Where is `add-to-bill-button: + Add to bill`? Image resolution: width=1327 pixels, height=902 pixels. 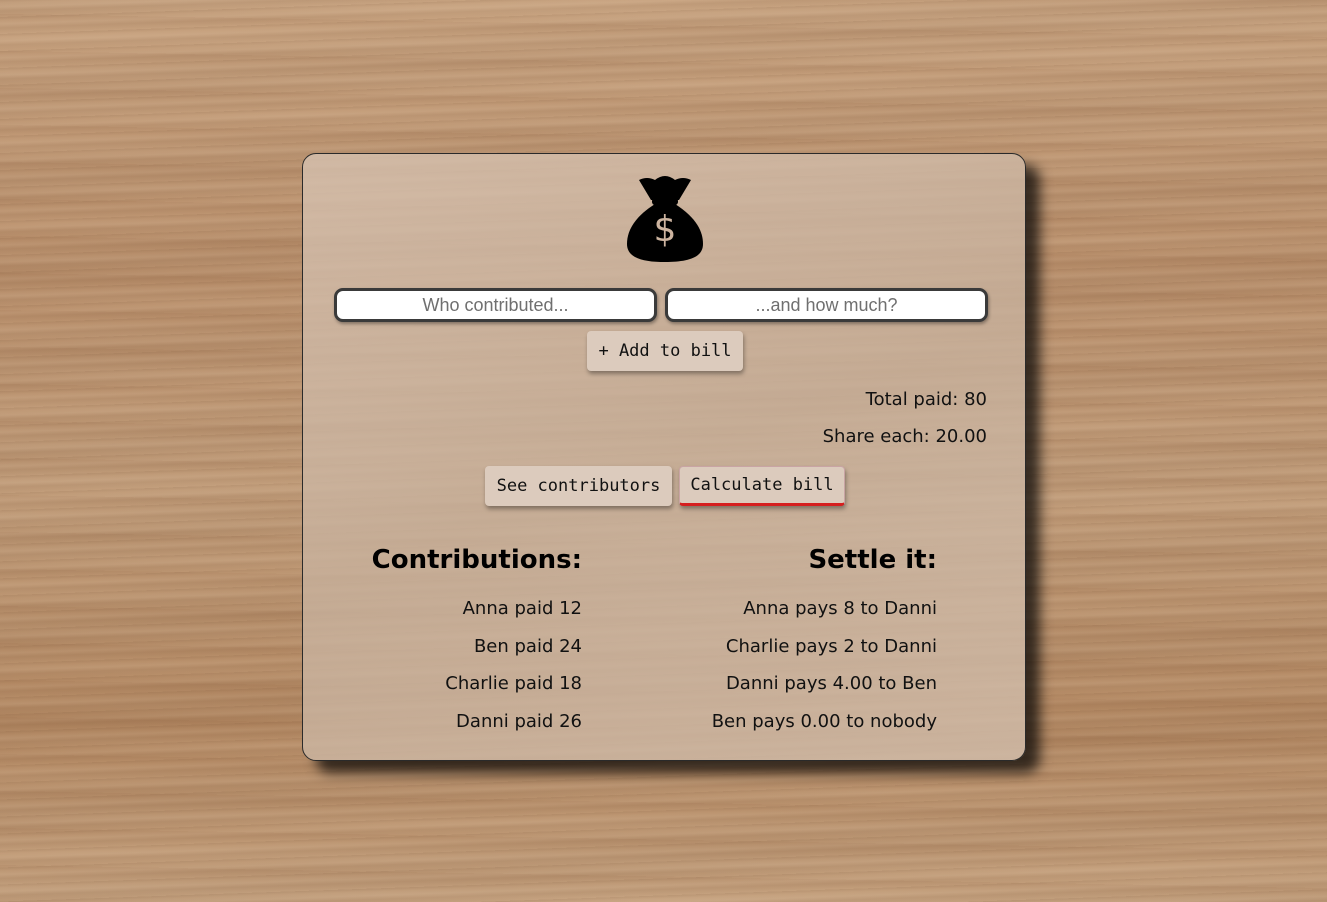
add-to-bill-button: + Add to bill is located at coordinates (665, 351).